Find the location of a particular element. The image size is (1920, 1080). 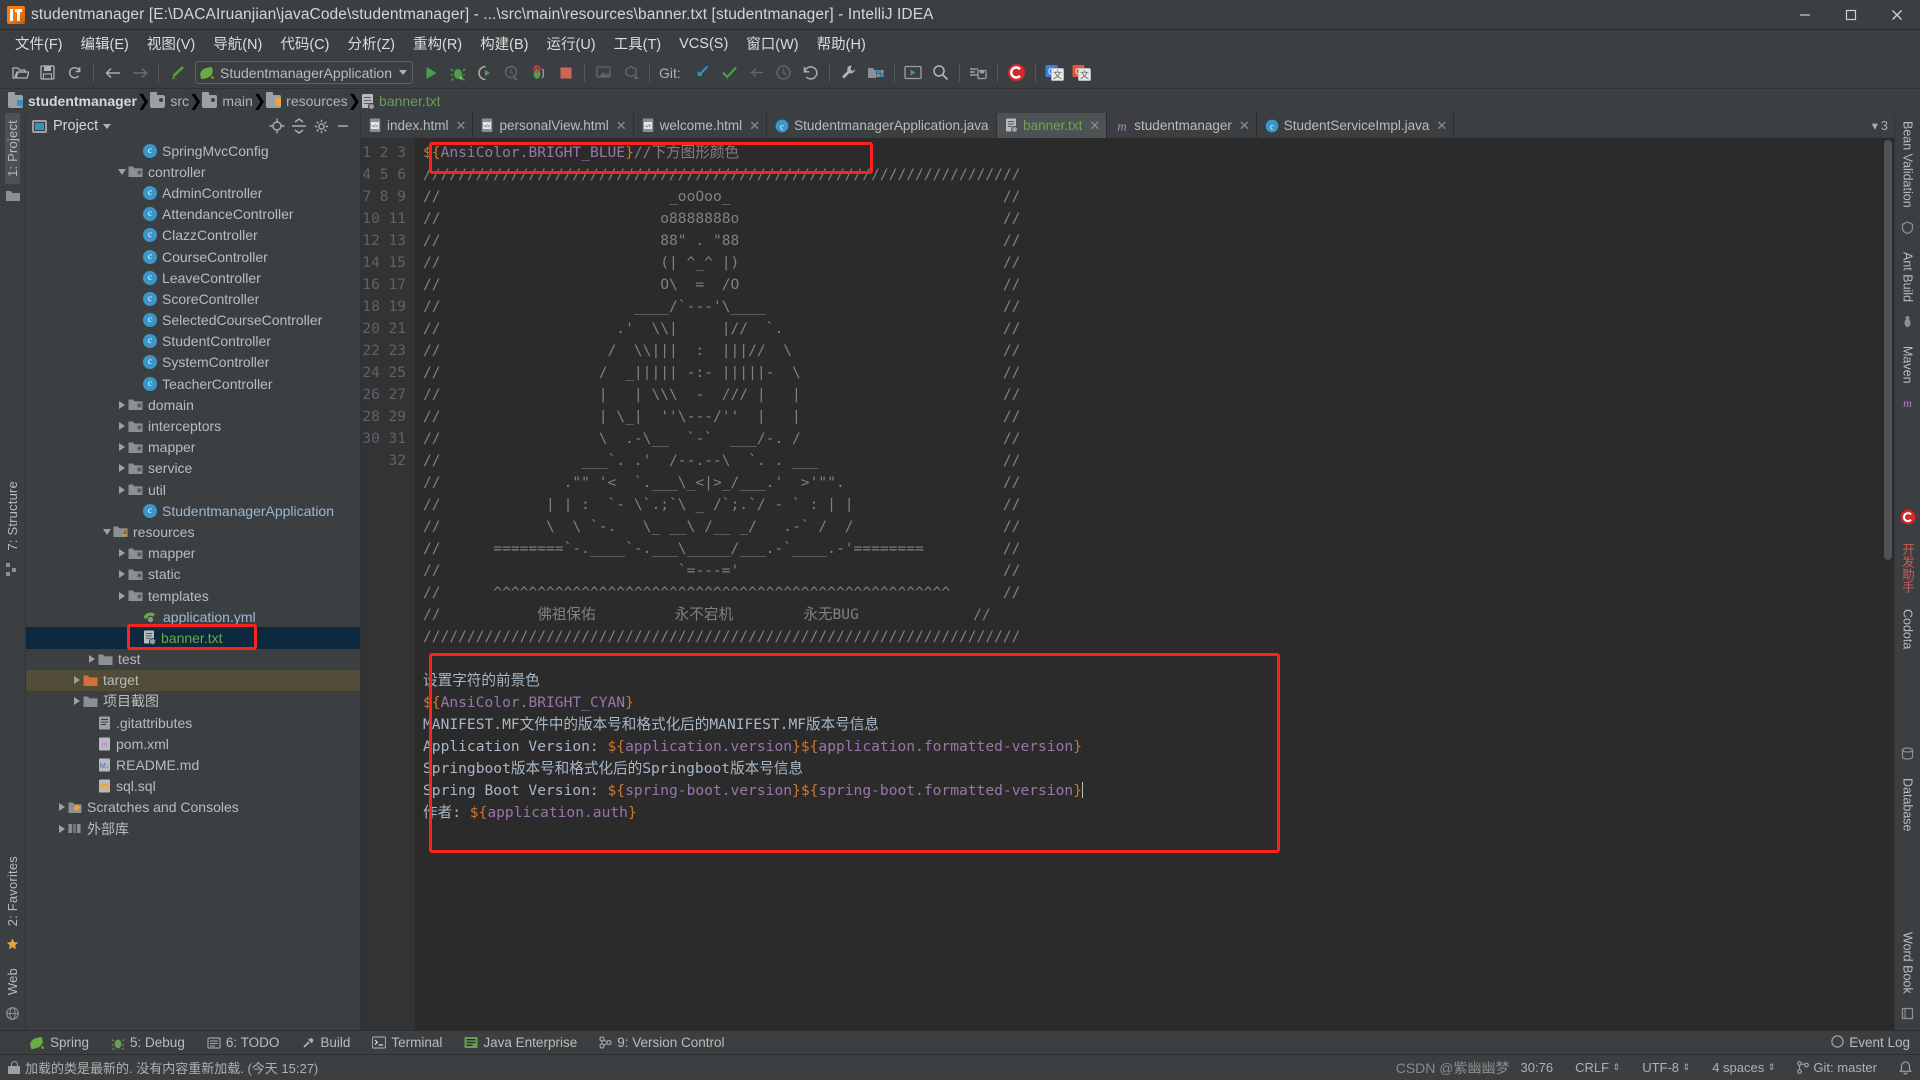

tool-button-debug: 5: Debug is located at coordinates (148, 1042).